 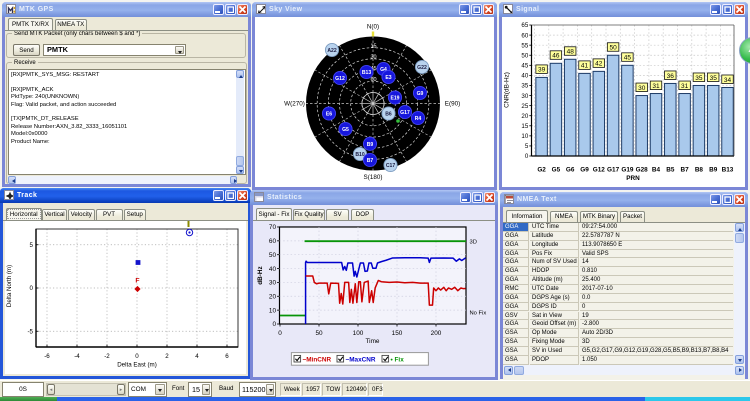 What do you see at coordinates (524, 45) in the screenshot?
I see `svg-text: 55` at bounding box center [524, 45].